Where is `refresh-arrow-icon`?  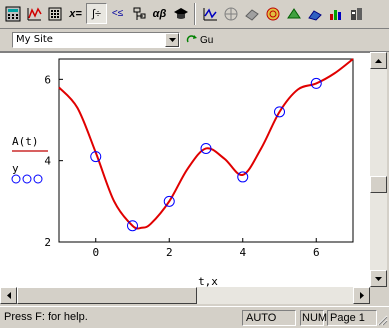
refresh-arrow-icon is located at coordinates (191, 39).